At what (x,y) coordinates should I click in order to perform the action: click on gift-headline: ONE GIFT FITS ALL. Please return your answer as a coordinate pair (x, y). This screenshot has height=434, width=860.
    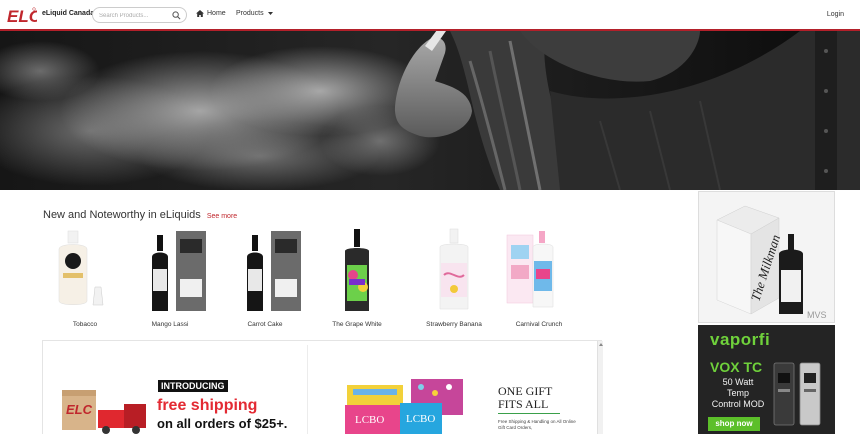
    Looking at the image, I should click on (538, 398).